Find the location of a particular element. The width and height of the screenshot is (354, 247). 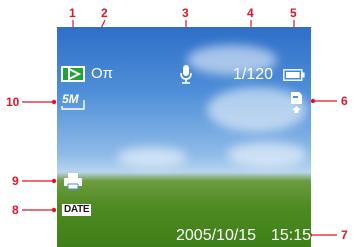

printer-icon is located at coordinates (73, 181).